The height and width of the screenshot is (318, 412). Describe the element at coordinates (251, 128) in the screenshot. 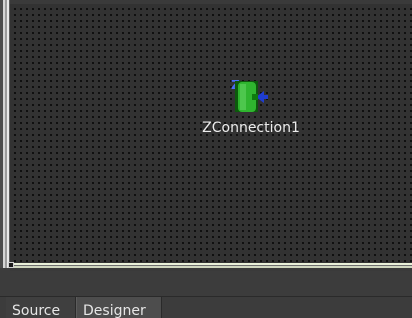

I see `component-name-label: ZConnection1` at that location.